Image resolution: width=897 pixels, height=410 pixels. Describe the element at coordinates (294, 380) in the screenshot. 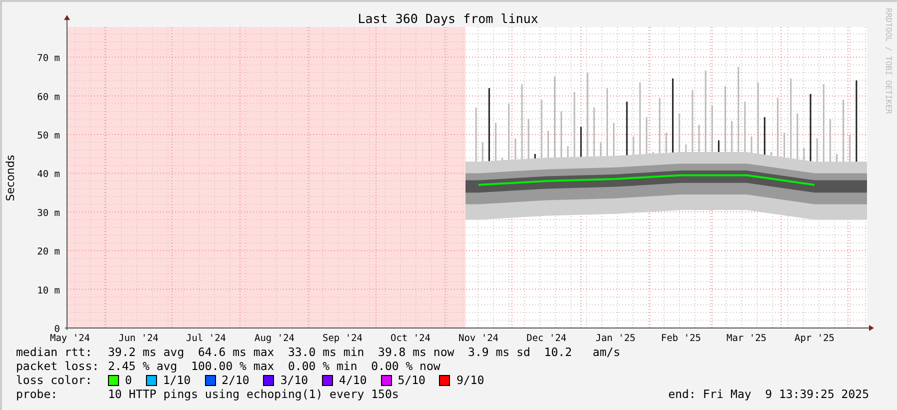

I see `loss-color-label: 3/10` at that location.